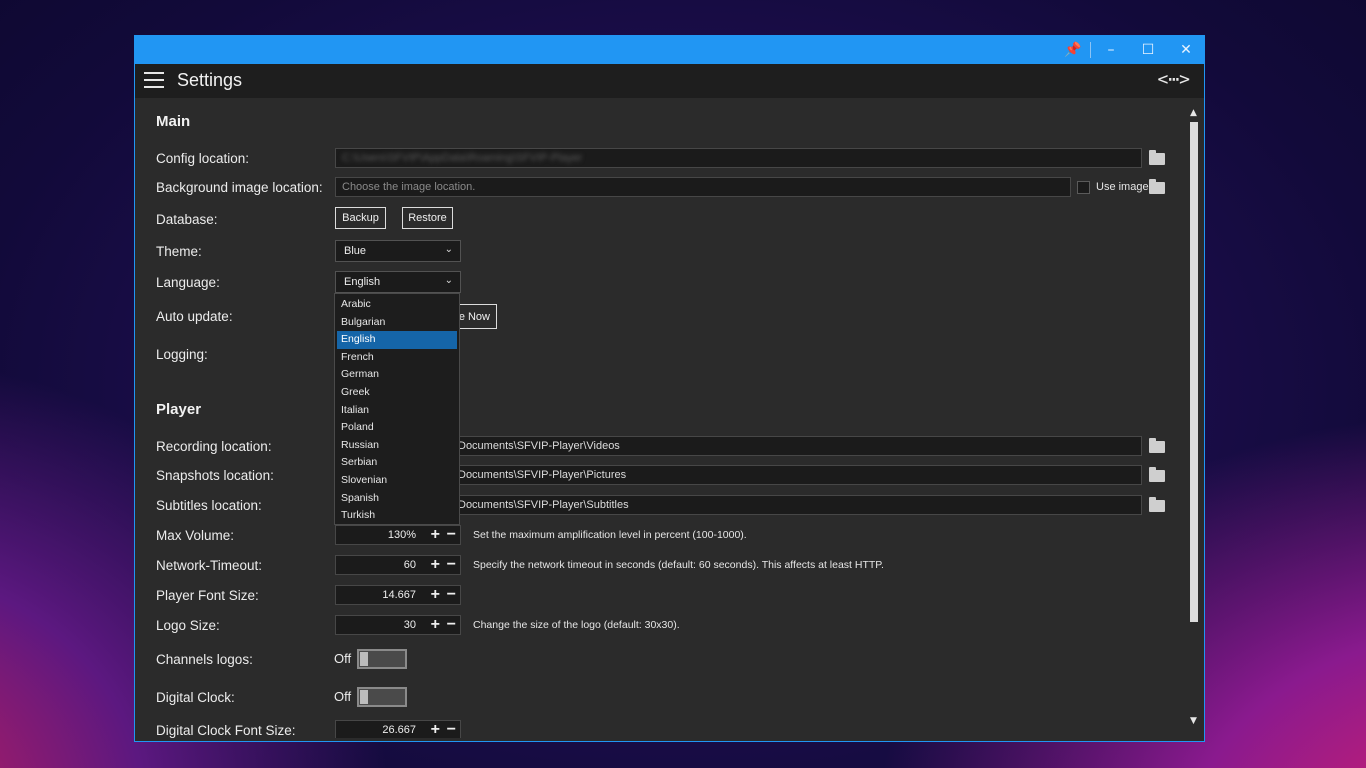 The image size is (1366, 768). Describe the element at coordinates (214, 446) in the screenshot. I see `recording-location-label: Recording location:` at that location.